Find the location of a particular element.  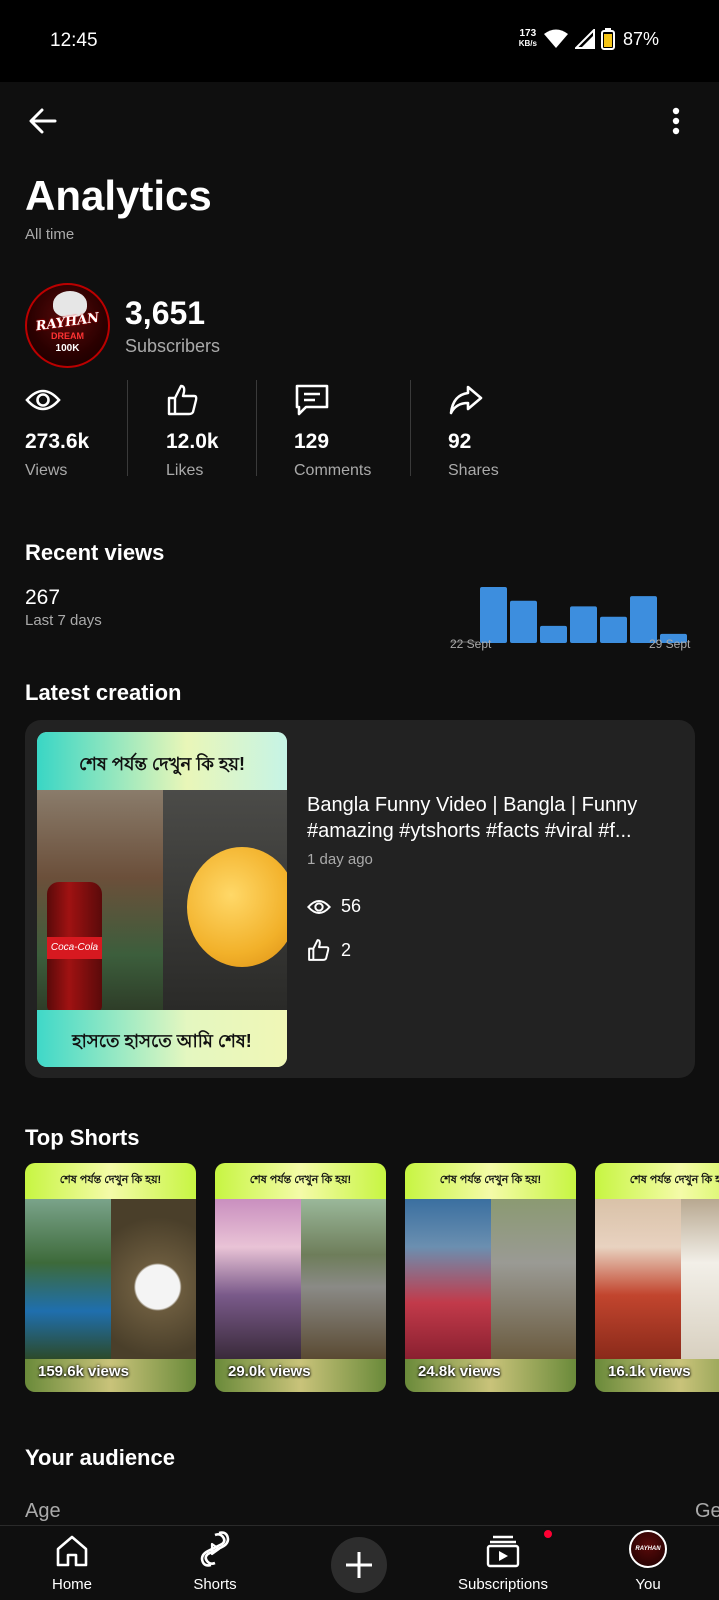

page-subtitle: All time is located at coordinates (50, 234).